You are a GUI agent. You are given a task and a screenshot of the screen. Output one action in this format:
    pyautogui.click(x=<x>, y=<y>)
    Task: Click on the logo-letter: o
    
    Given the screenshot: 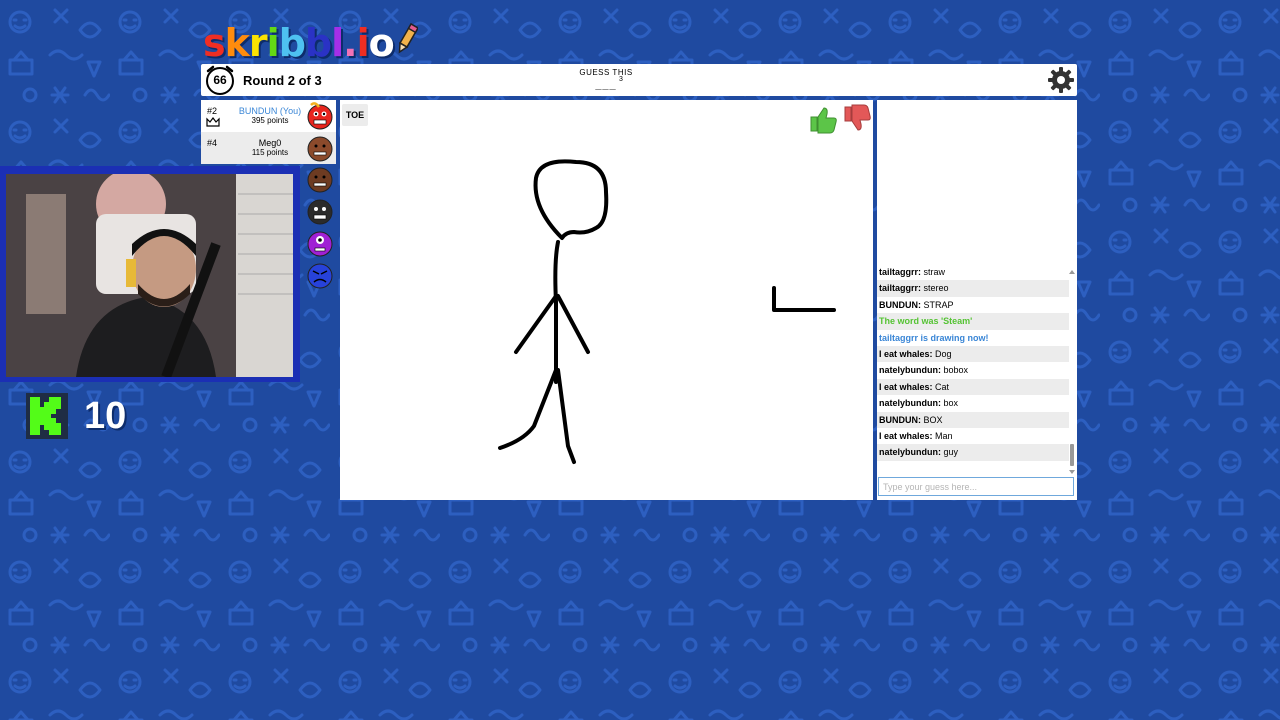 What is the action you would take?
    pyautogui.click(x=381, y=43)
    